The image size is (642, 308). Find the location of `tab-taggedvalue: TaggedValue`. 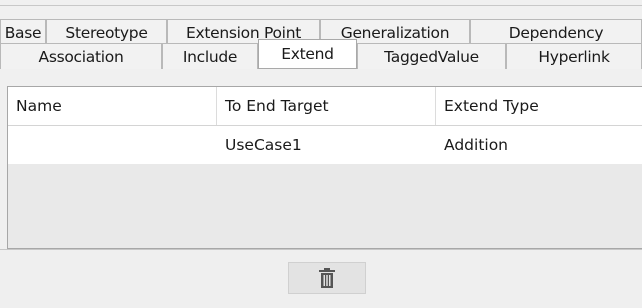

tab-taggedvalue: TaggedValue is located at coordinates (431, 56).